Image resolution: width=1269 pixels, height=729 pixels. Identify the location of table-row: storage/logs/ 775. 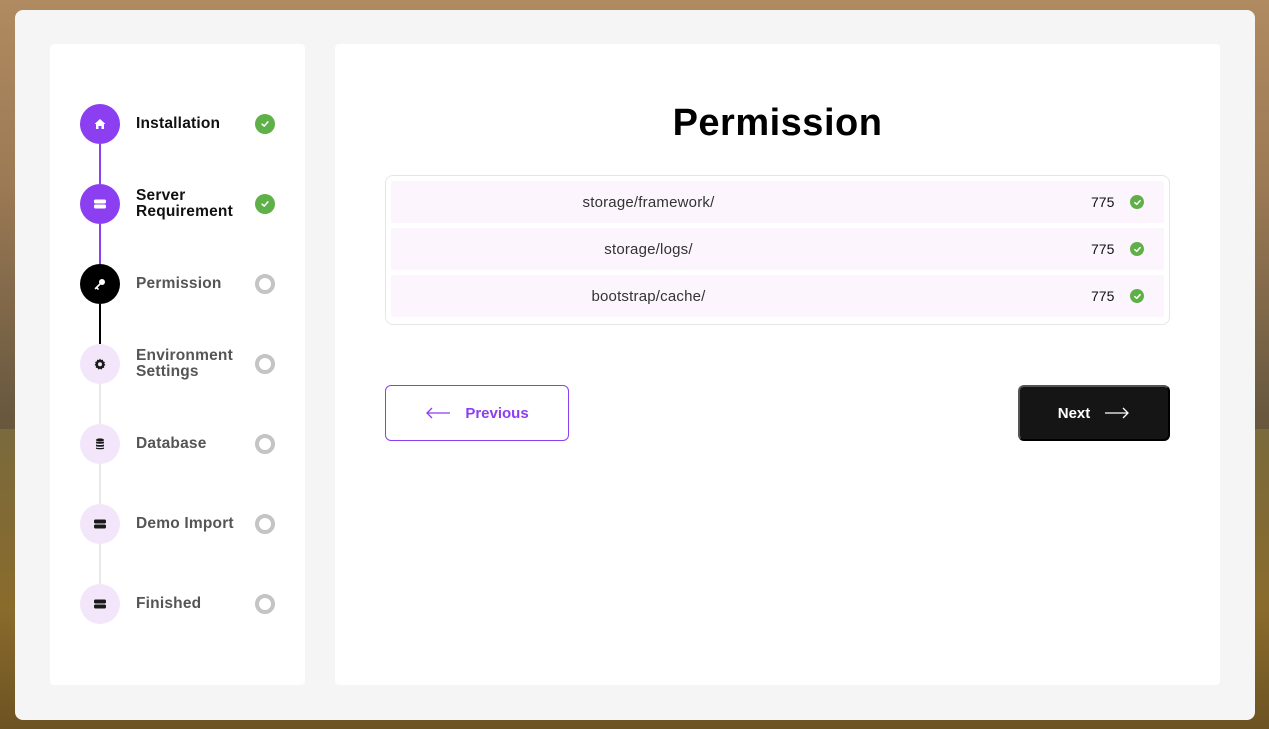
(777, 249).